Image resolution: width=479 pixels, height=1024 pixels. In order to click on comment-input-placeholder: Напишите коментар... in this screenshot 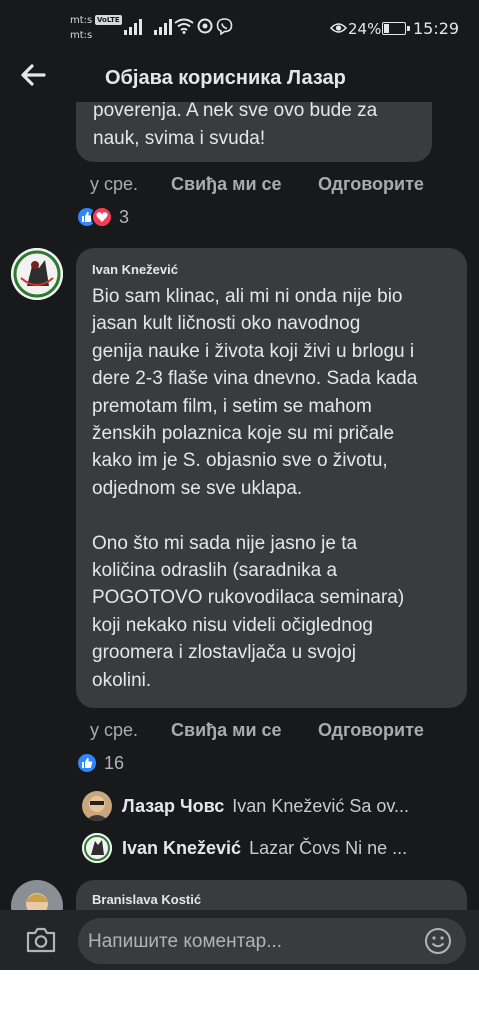, I will do `click(185, 941)`.